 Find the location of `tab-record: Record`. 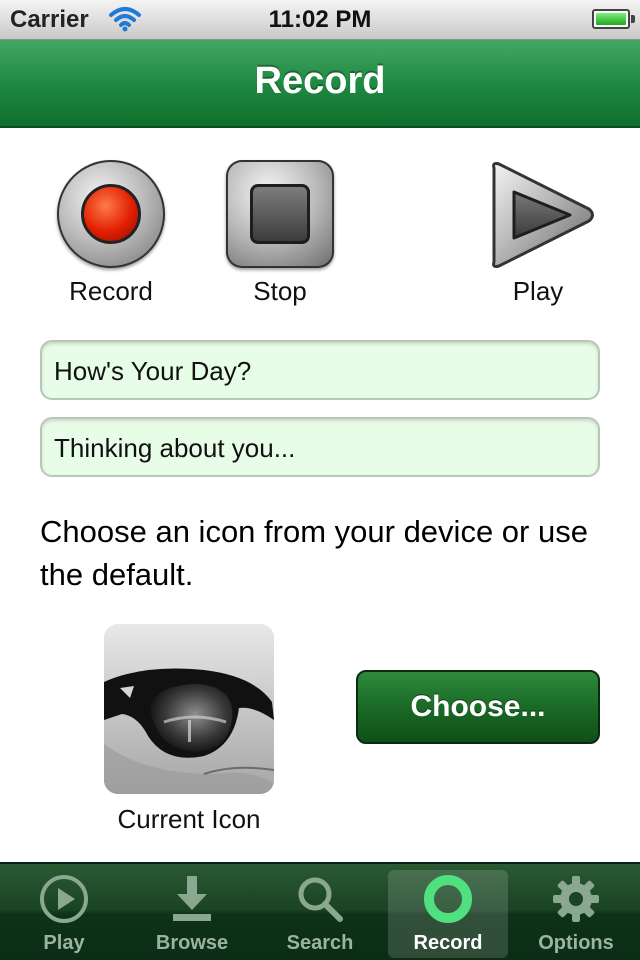

tab-record: Record is located at coordinates (448, 914).